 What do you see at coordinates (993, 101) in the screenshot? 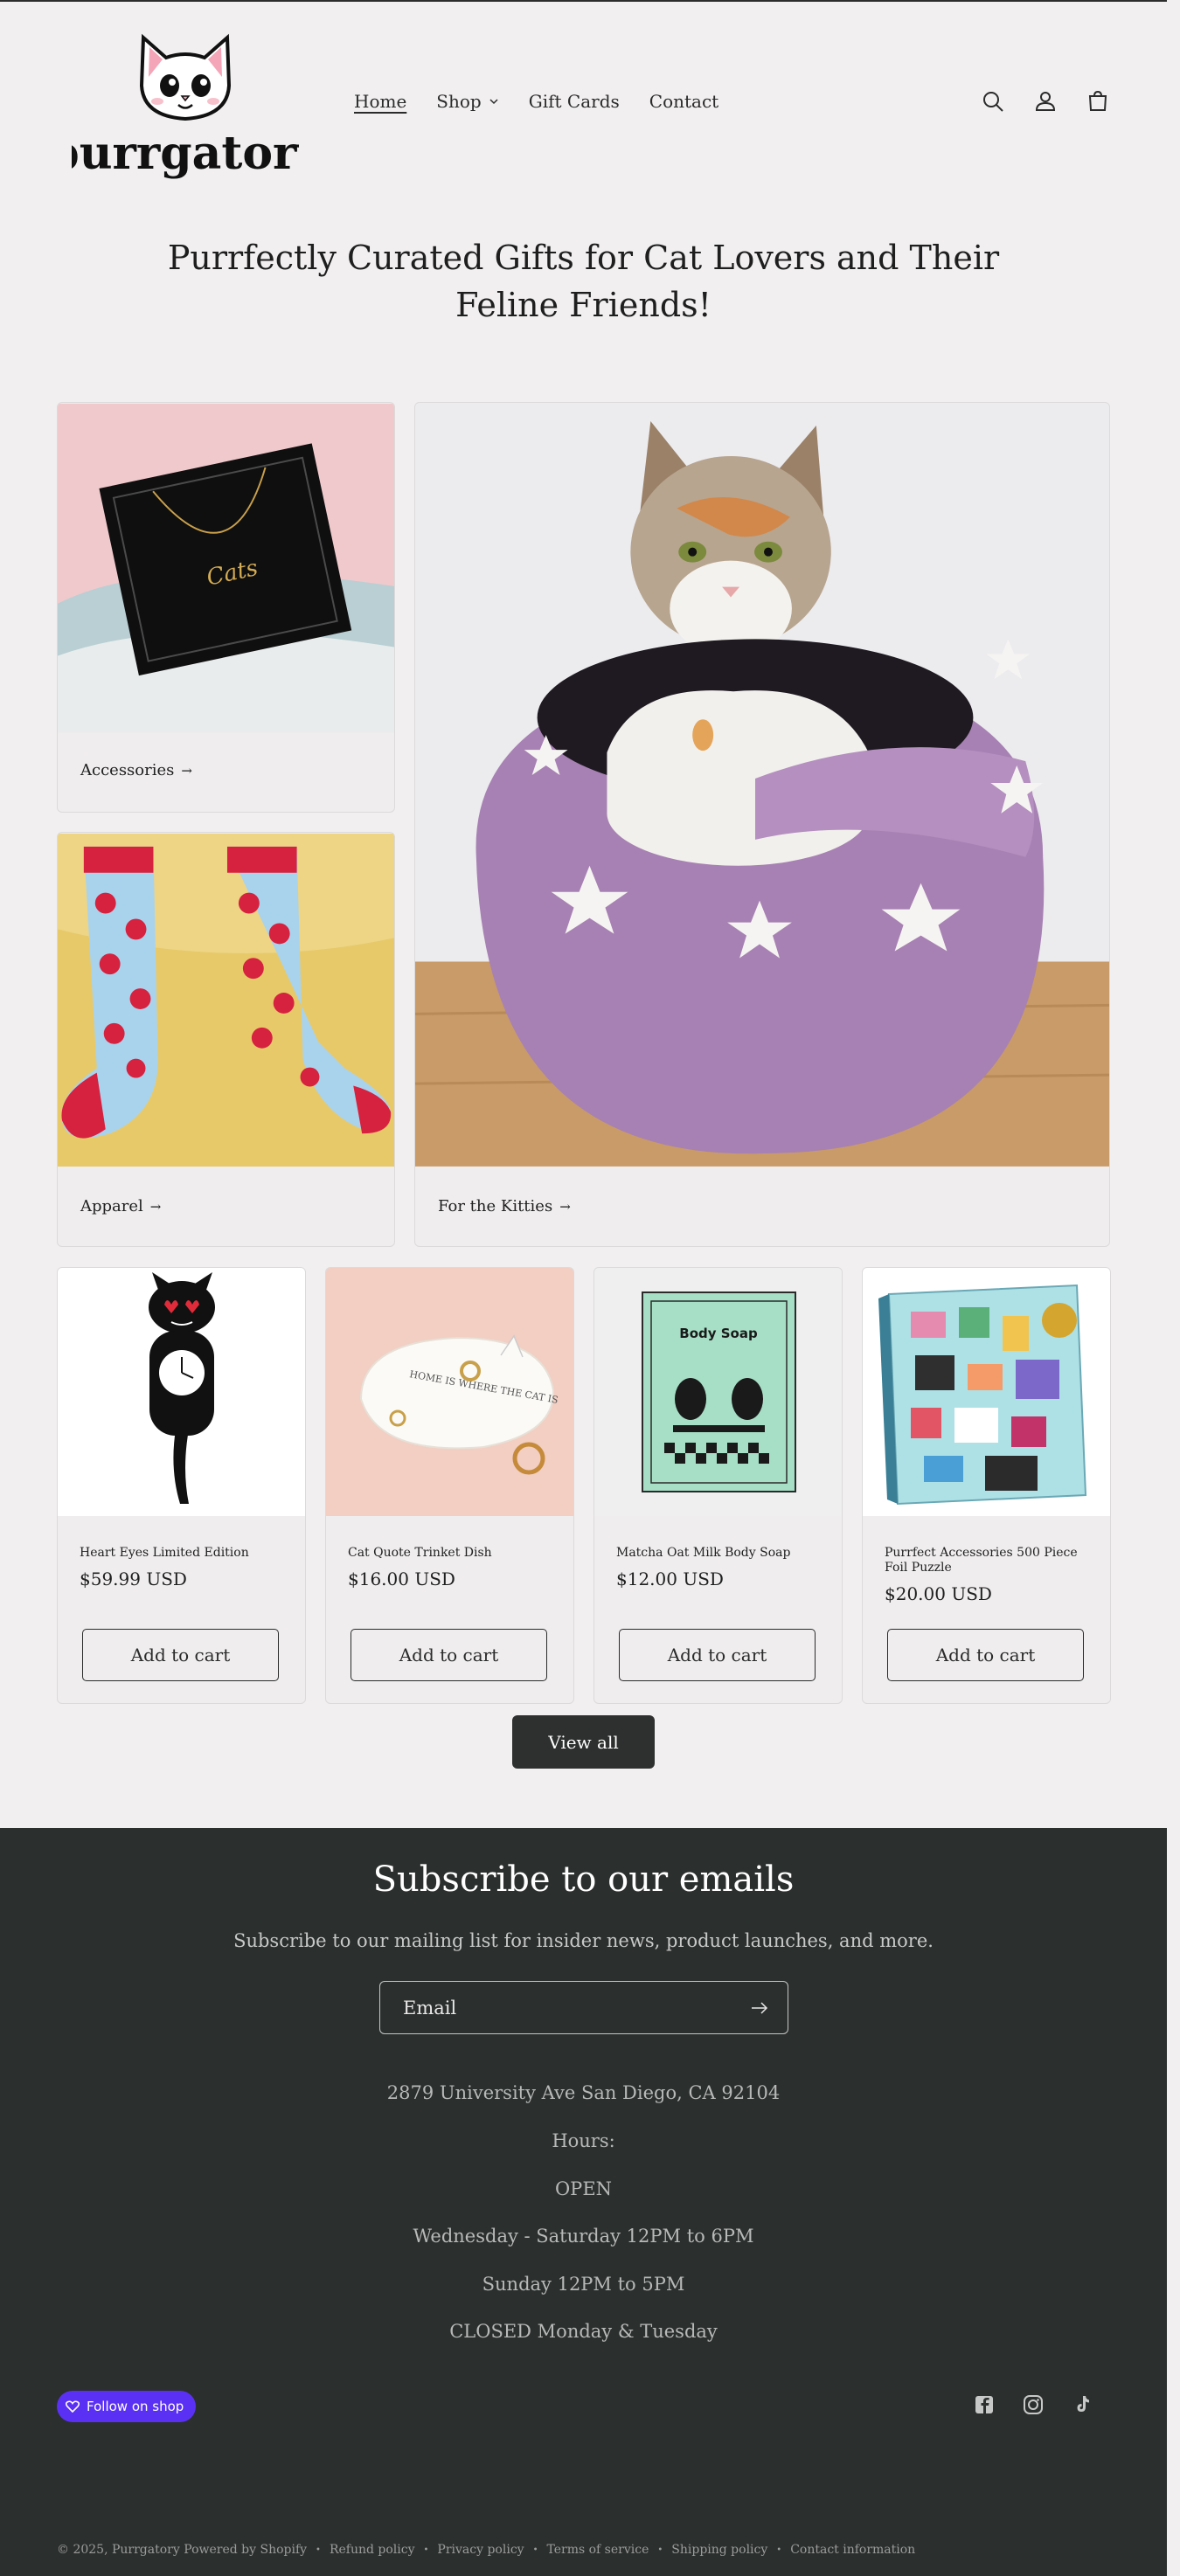
I see `search-icon` at bounding box center [993, 101].